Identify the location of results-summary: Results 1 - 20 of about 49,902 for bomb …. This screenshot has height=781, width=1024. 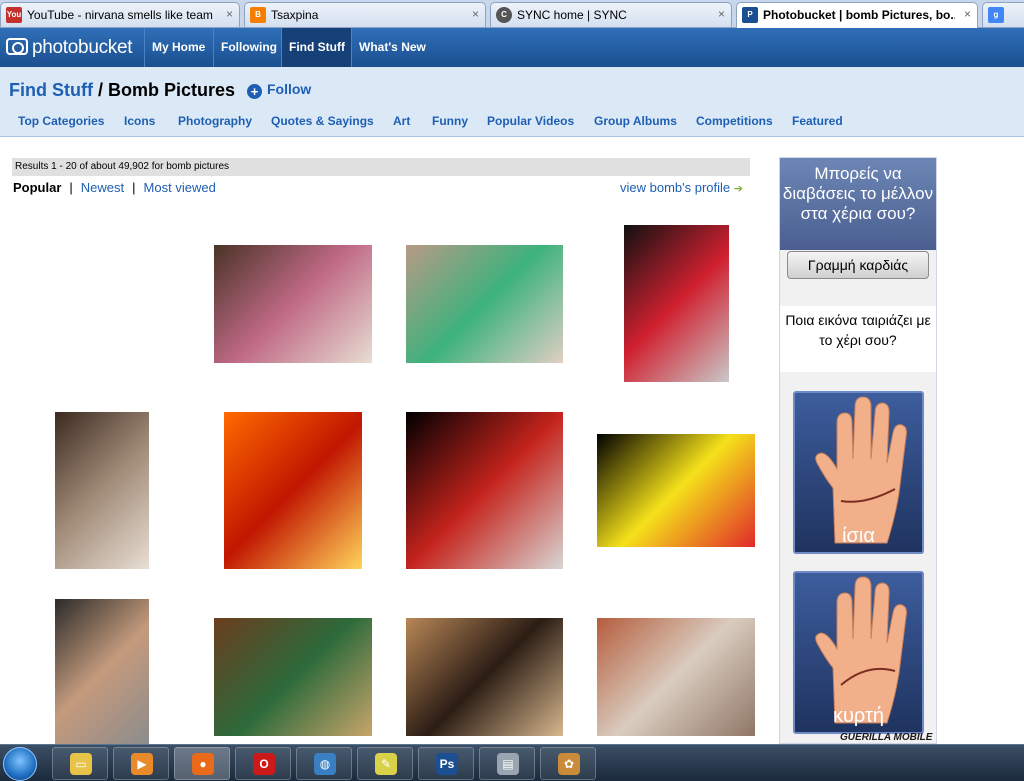
(381, 167).